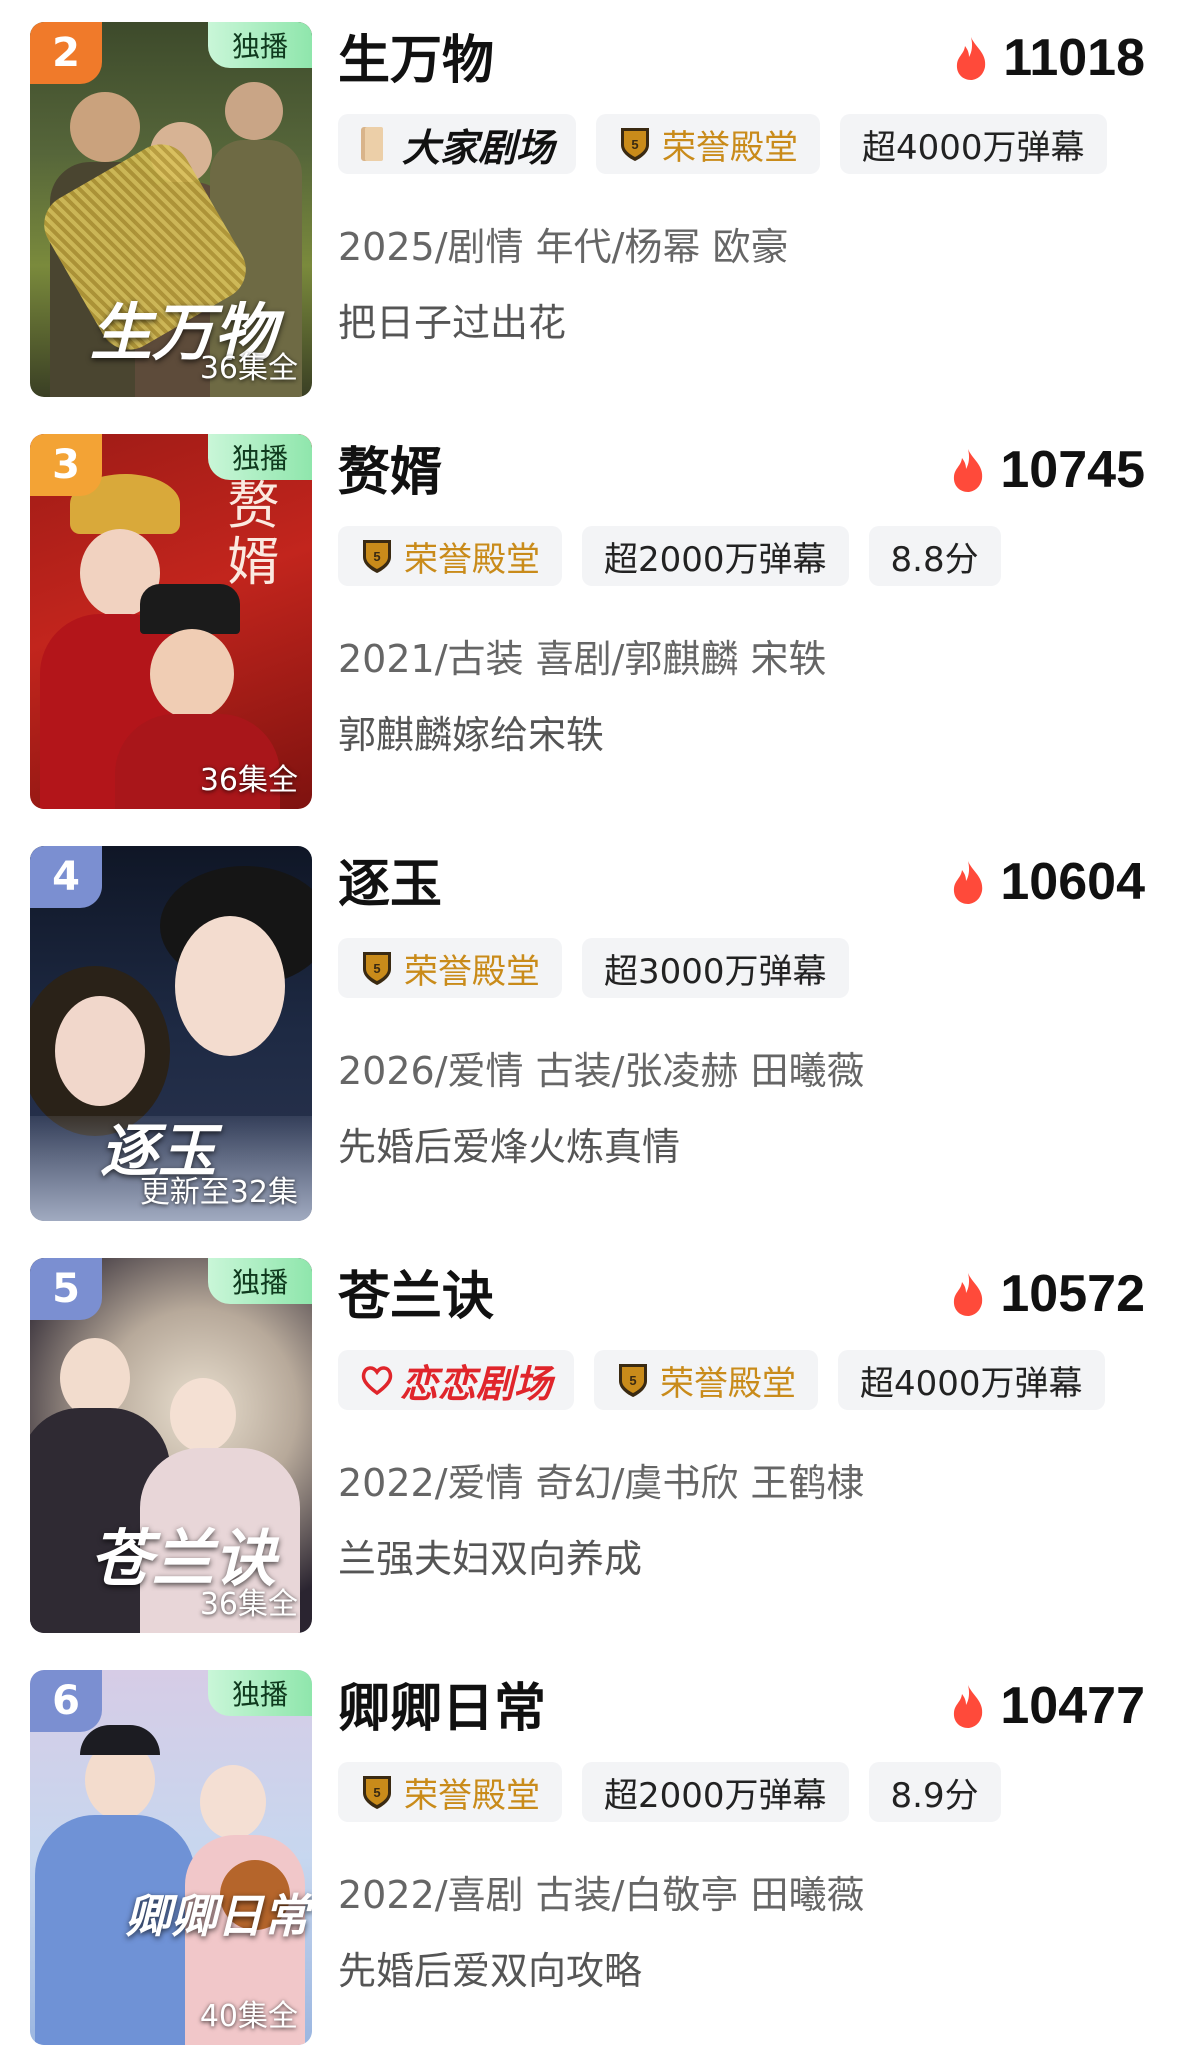 The height and width of the screenshot is (2050, 1179). Describe the element at coordinates (1074, 58) in the screenshot. I see `heat-value: 11018` at that location.